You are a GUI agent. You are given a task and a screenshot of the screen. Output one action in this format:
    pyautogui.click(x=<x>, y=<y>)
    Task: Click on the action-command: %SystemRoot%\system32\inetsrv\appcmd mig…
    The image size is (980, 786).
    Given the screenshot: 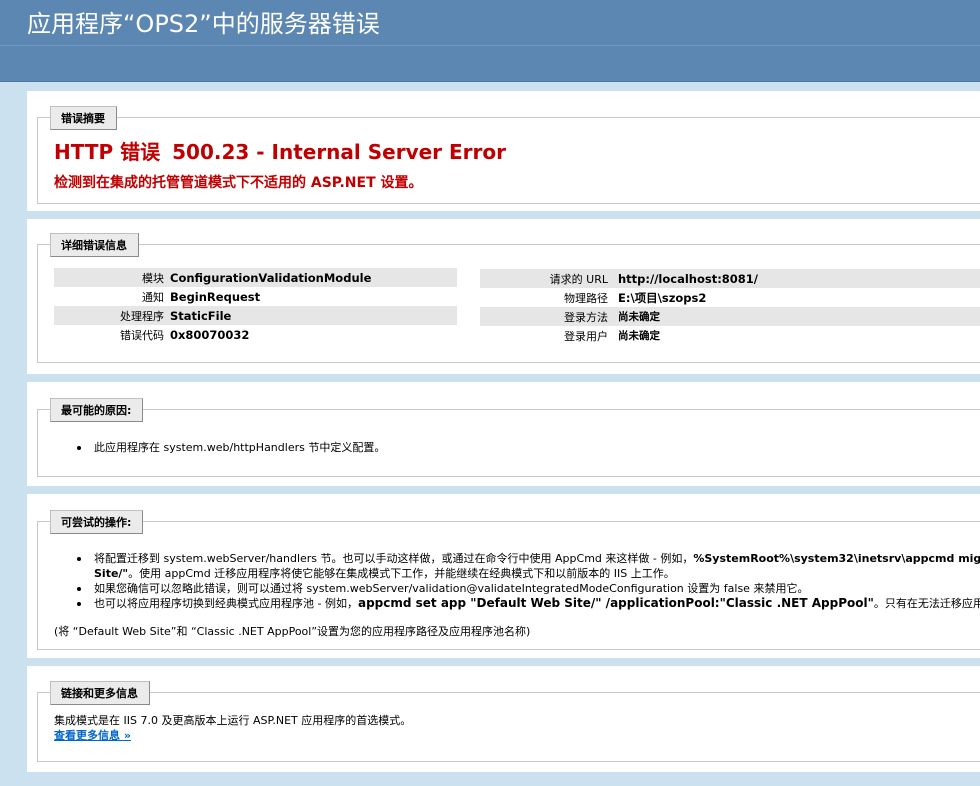 What is the action you would take?
    pyautogui.click(x=836, y=558)
    